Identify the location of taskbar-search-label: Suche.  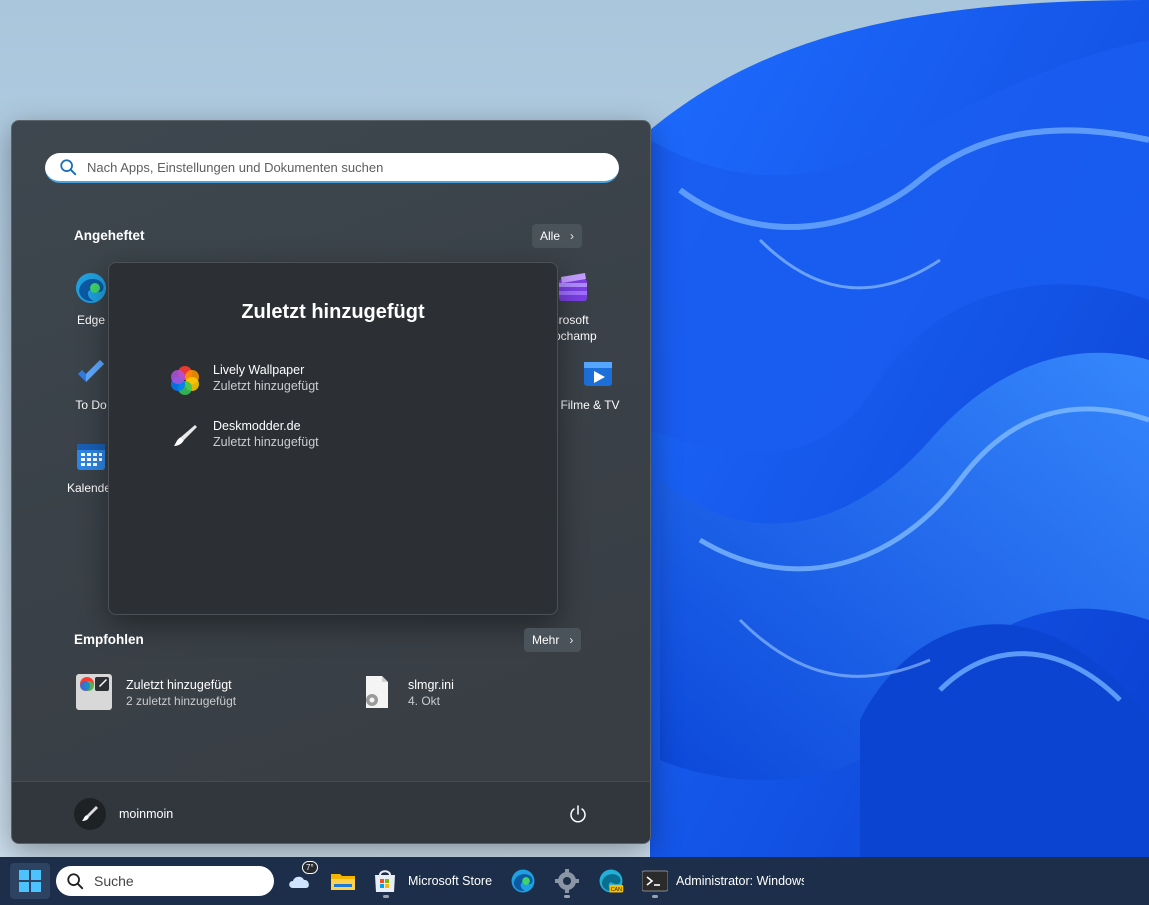
(114, 881).